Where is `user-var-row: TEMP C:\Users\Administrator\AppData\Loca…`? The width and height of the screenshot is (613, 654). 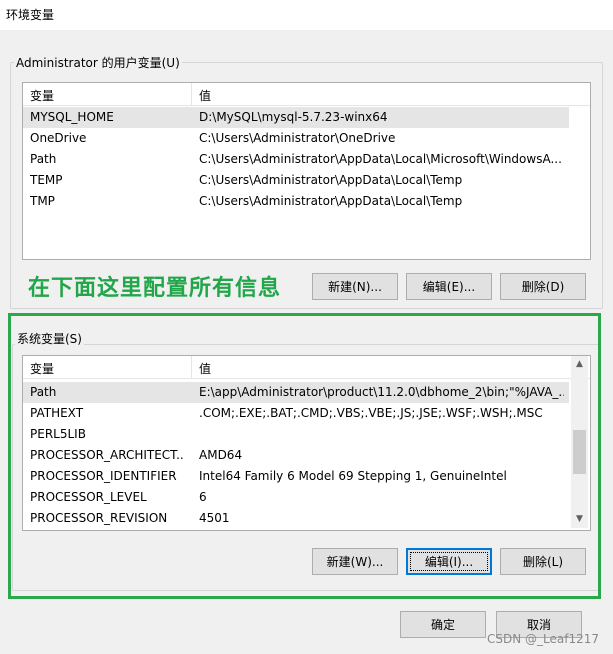 user-var-row: TEMP C:\Users\Administrator\AppData\Loca… is located at coordinates (296, 180).